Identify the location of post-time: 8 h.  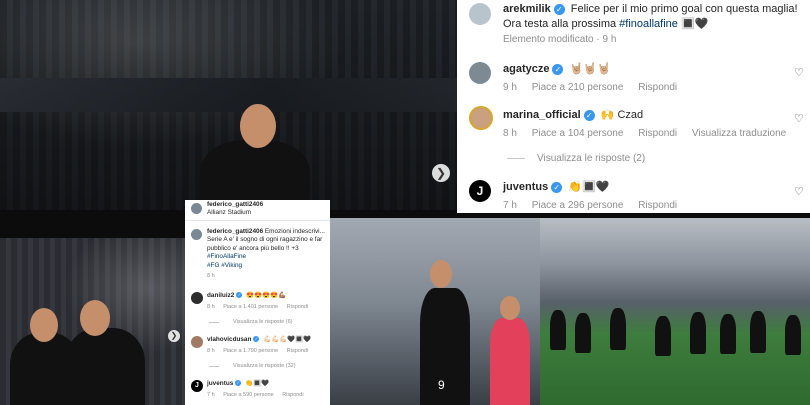
(211, 276).